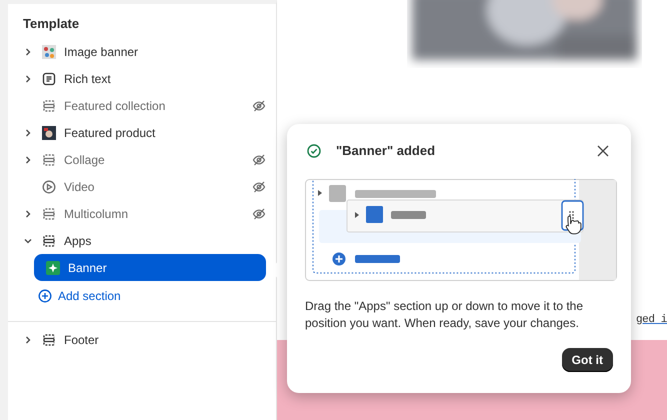 The width and height of the screenshot is (667, 420). Describe the element at coordinates (88, 79) in the screenshot. I see `section-label: Rich text` at that location.